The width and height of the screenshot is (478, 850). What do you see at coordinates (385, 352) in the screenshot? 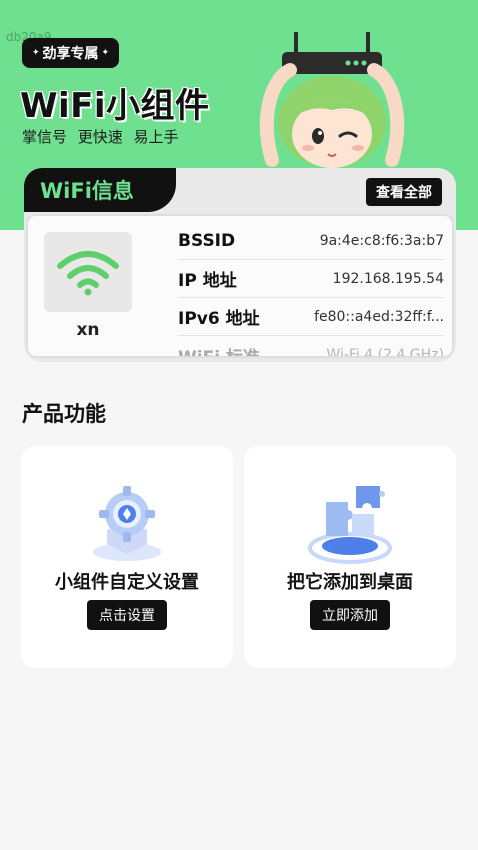
I see `info-row-value: Wi-Fi 4 (2.4 GHz)` at bounding box center [385, 352].